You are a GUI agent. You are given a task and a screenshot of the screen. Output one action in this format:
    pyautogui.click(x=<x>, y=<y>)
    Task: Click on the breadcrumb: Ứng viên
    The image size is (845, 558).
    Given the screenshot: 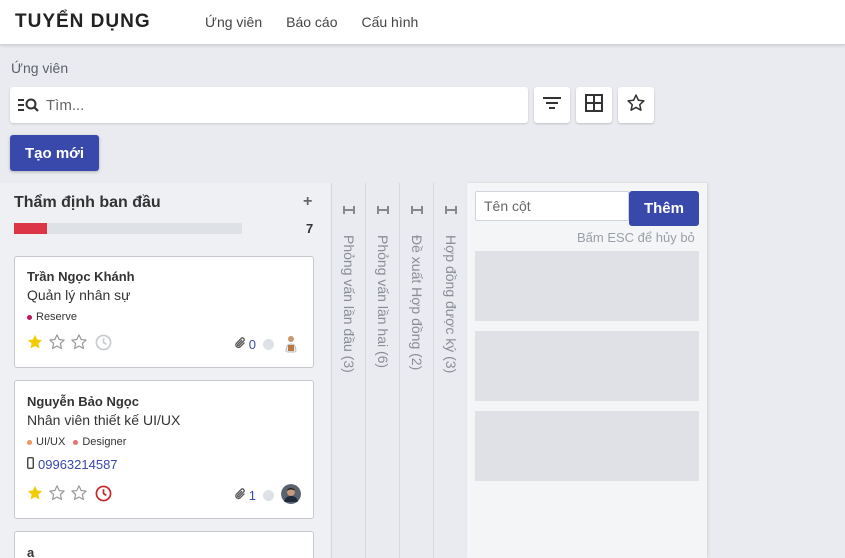 What is the action you would take?
    pyautogui.click(x=40, y=68)
    